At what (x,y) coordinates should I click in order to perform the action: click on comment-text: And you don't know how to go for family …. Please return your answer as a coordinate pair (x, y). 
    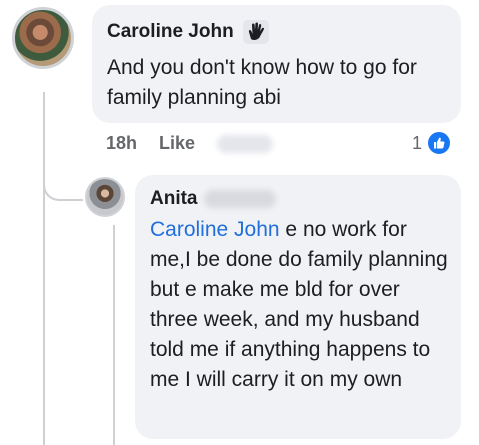
    Looking at the image, I should click on (262, 82).